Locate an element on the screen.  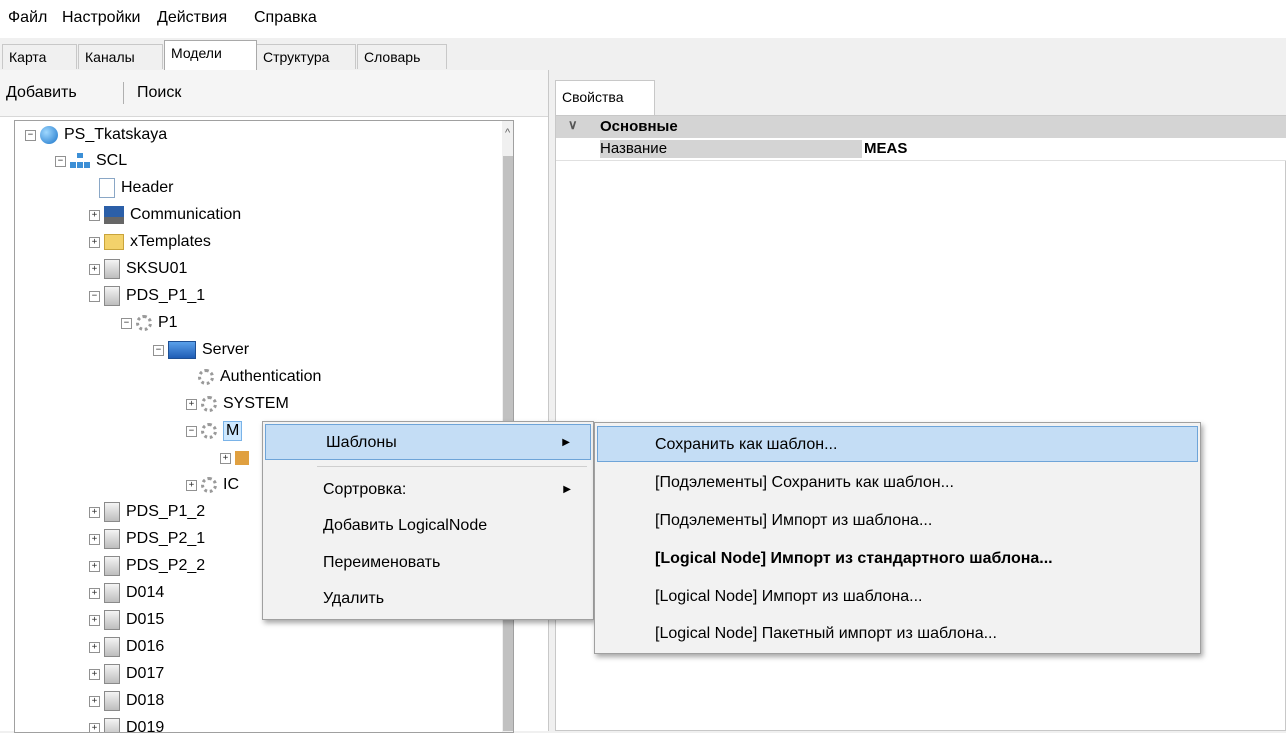
property-row: Название MEAS is located at coordinates (921, 149).